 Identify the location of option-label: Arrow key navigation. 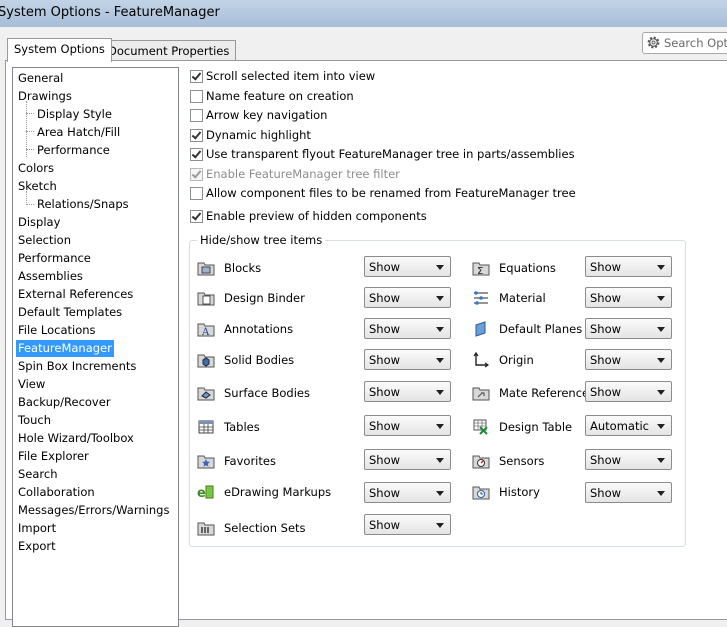
(267, 115).